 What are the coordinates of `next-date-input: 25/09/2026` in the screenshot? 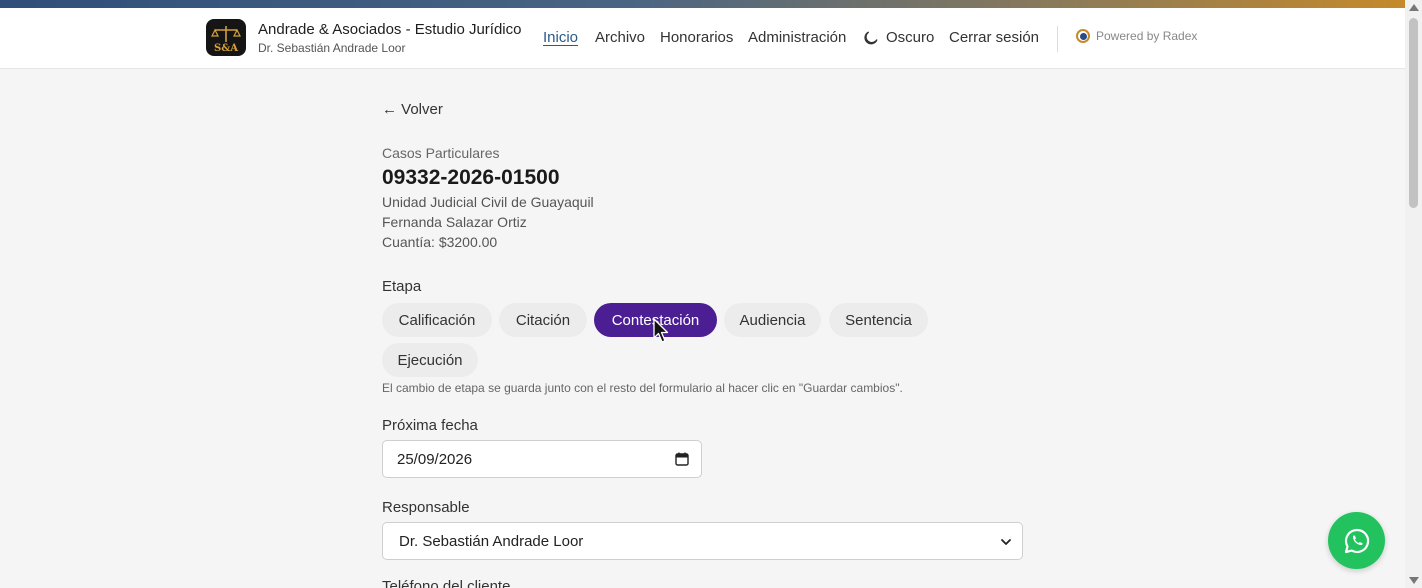 It's located at (542, 459).